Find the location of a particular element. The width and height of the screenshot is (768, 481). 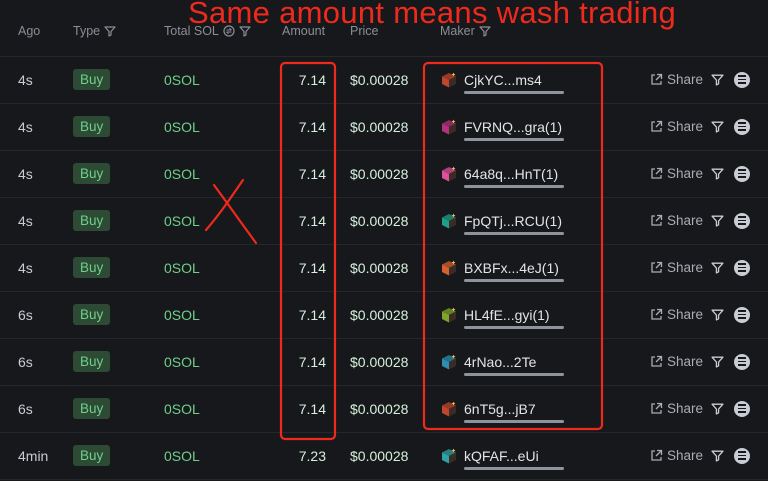

maker-wallet: HL4fE...gyi(1) is located at coordinates (502, 314).